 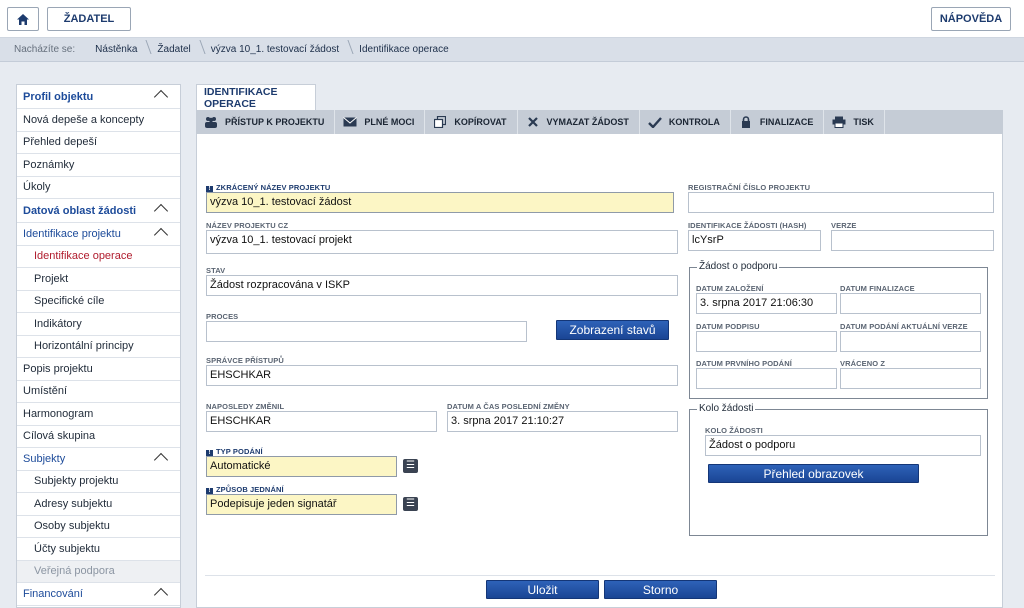 I want to click on napoveda-button: NÁPOVĚDA, so click(x=971, y=19).